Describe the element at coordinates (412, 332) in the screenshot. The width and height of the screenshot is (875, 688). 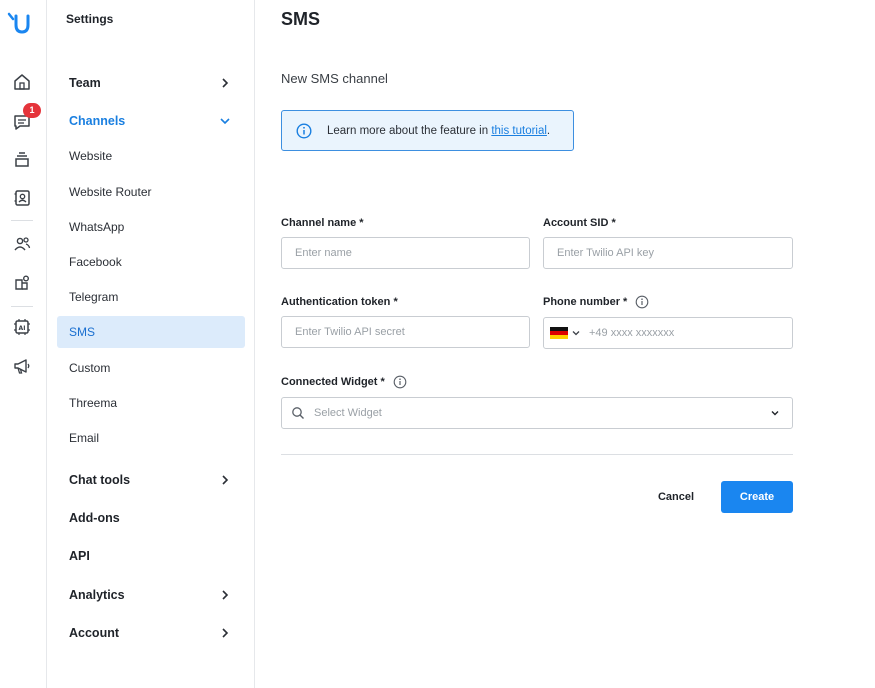
I see `auth-token-input` at that location.